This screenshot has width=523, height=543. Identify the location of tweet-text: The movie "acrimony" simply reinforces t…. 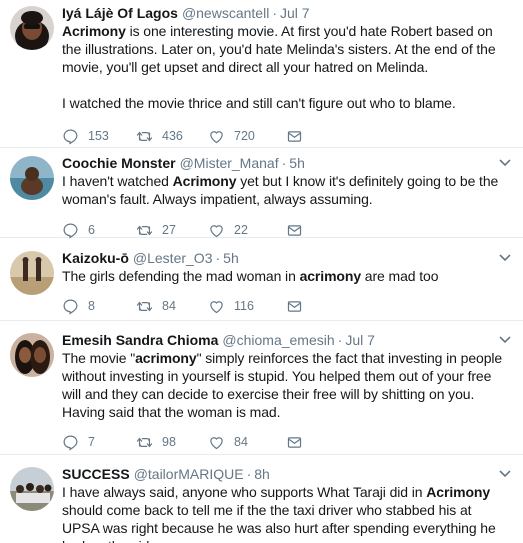
(284, 385).